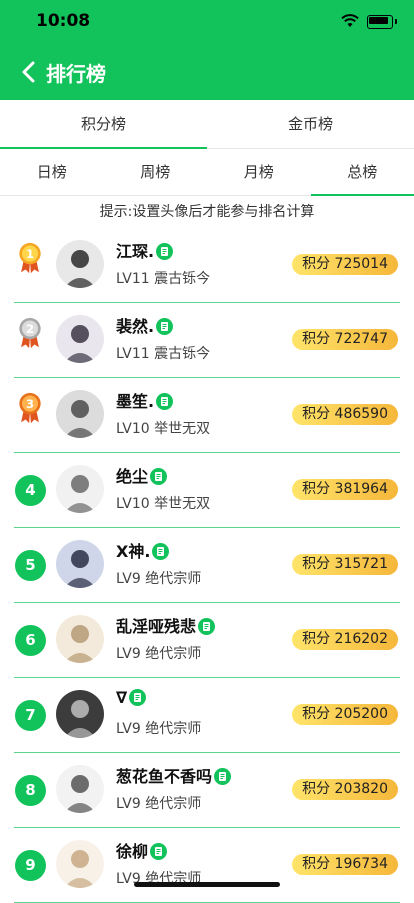  Describe the element at coordinates (164, 776) in the screenshot. I see `user-name: 葱花鱼不香吗` at that location.